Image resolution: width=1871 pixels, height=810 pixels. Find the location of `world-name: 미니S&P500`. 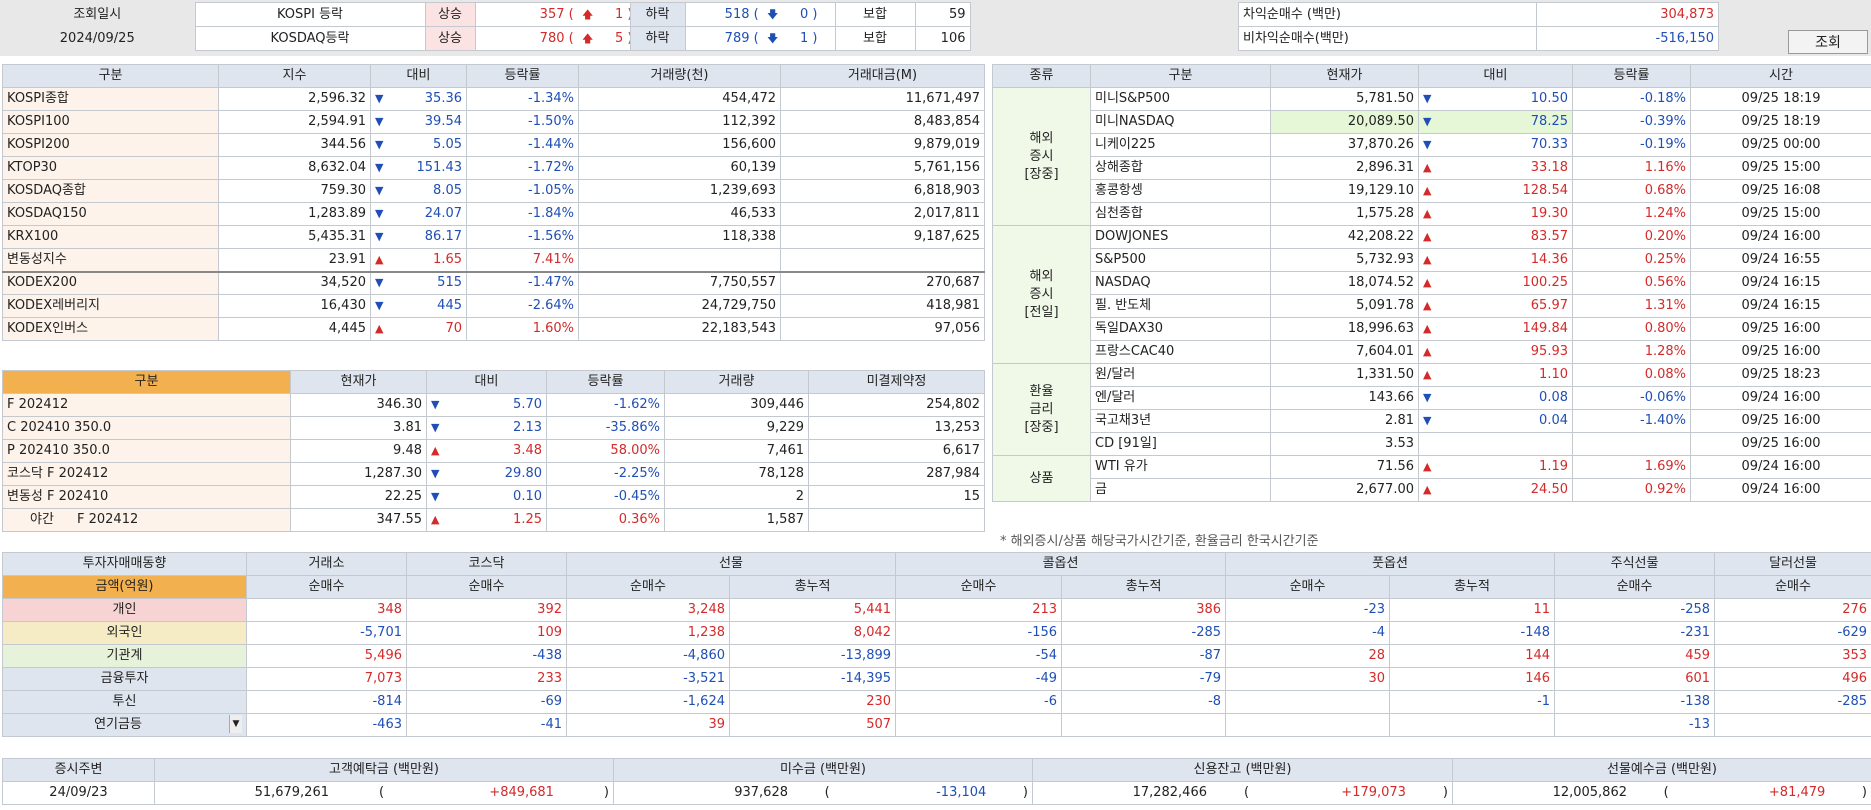

world-name: 미니S&P500 is located at coordinates (1180, 99).